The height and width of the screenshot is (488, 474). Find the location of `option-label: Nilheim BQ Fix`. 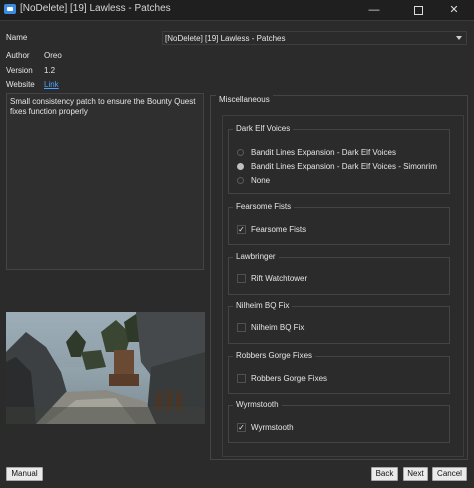

option-label: Nilheim BQ Fix is located at coordinates (278, 327).